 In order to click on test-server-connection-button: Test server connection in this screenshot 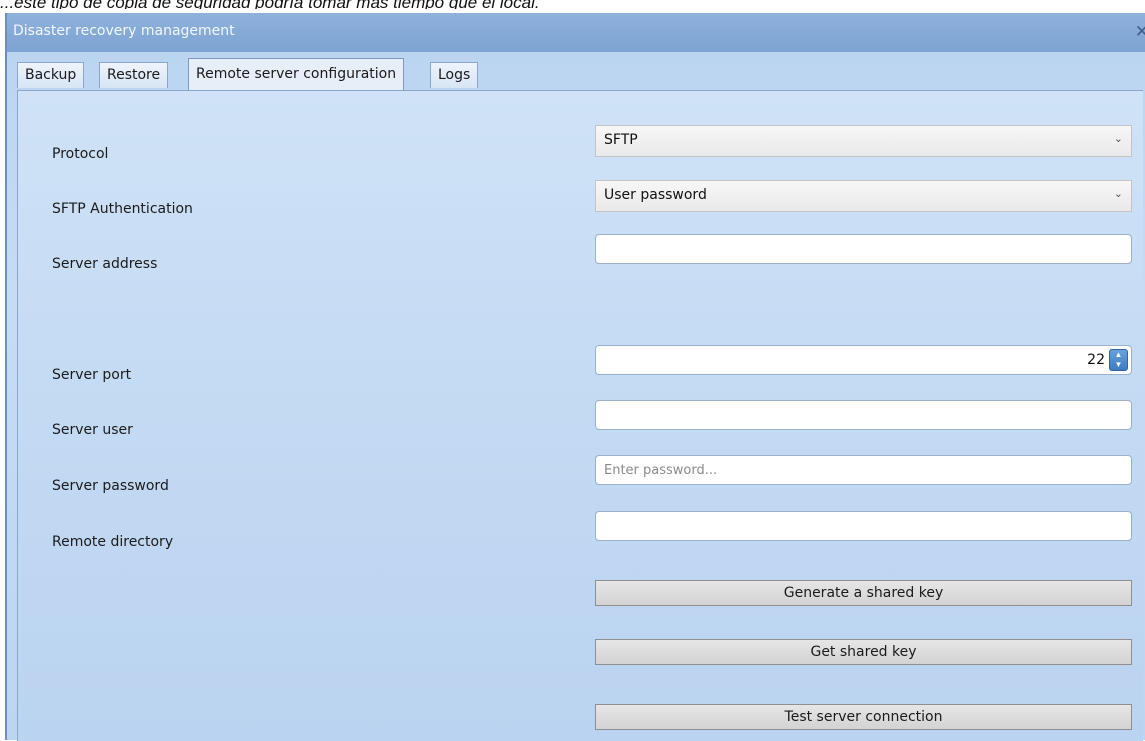, I will do `click(863, 717)`.